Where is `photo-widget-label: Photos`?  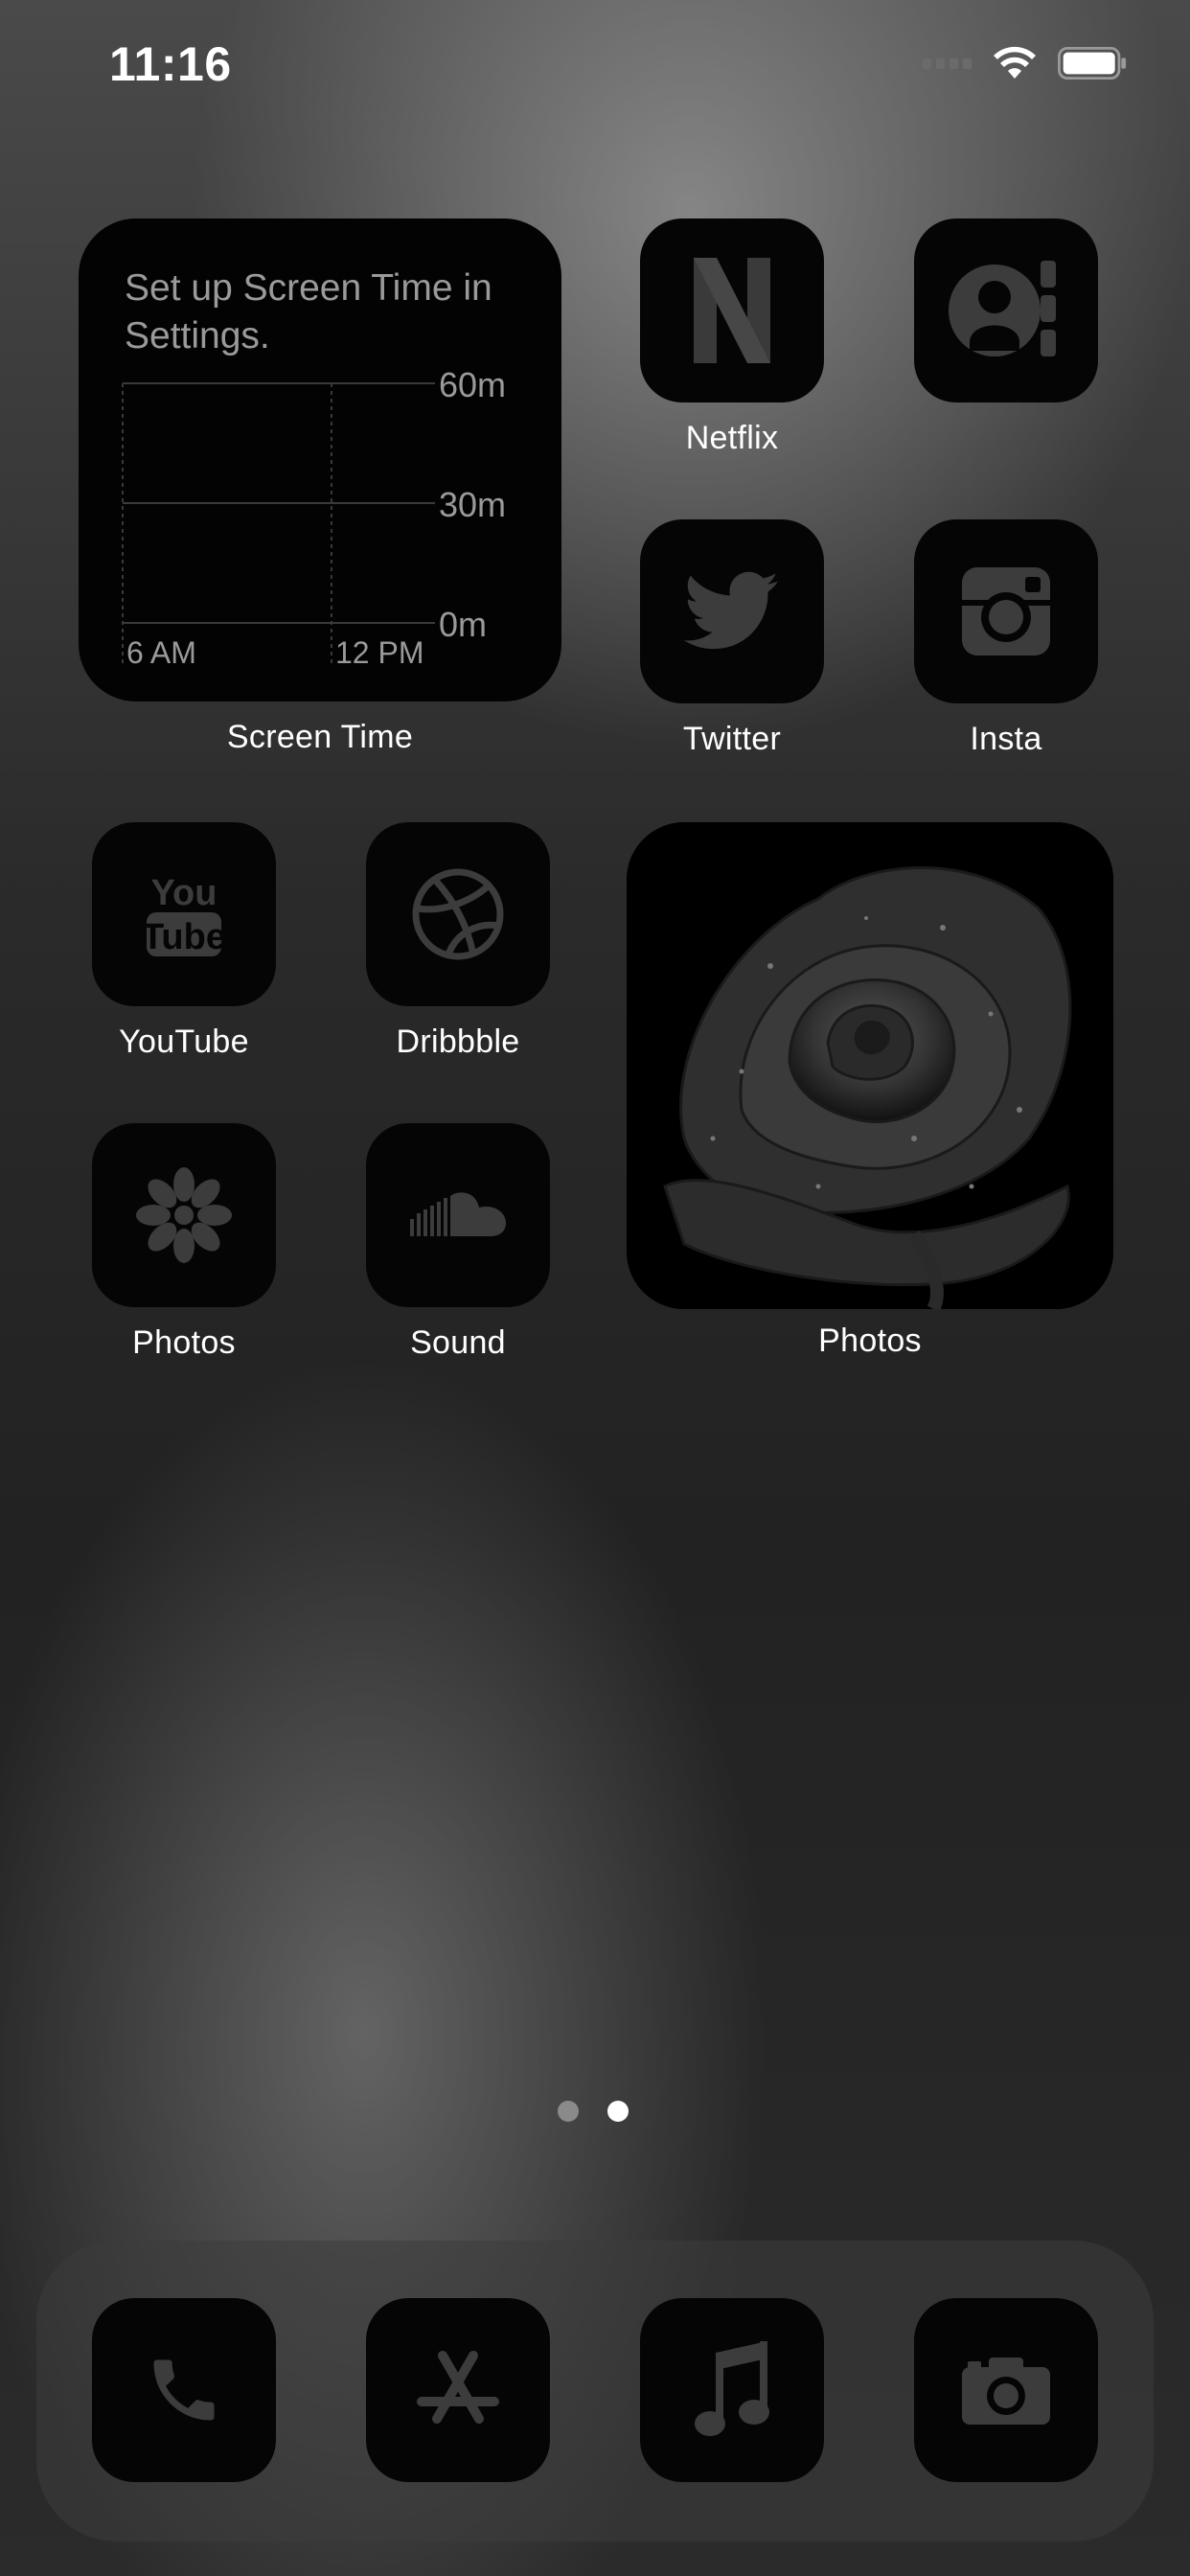
photo-widget-label: Photos is located at coordinates (870, 1341).